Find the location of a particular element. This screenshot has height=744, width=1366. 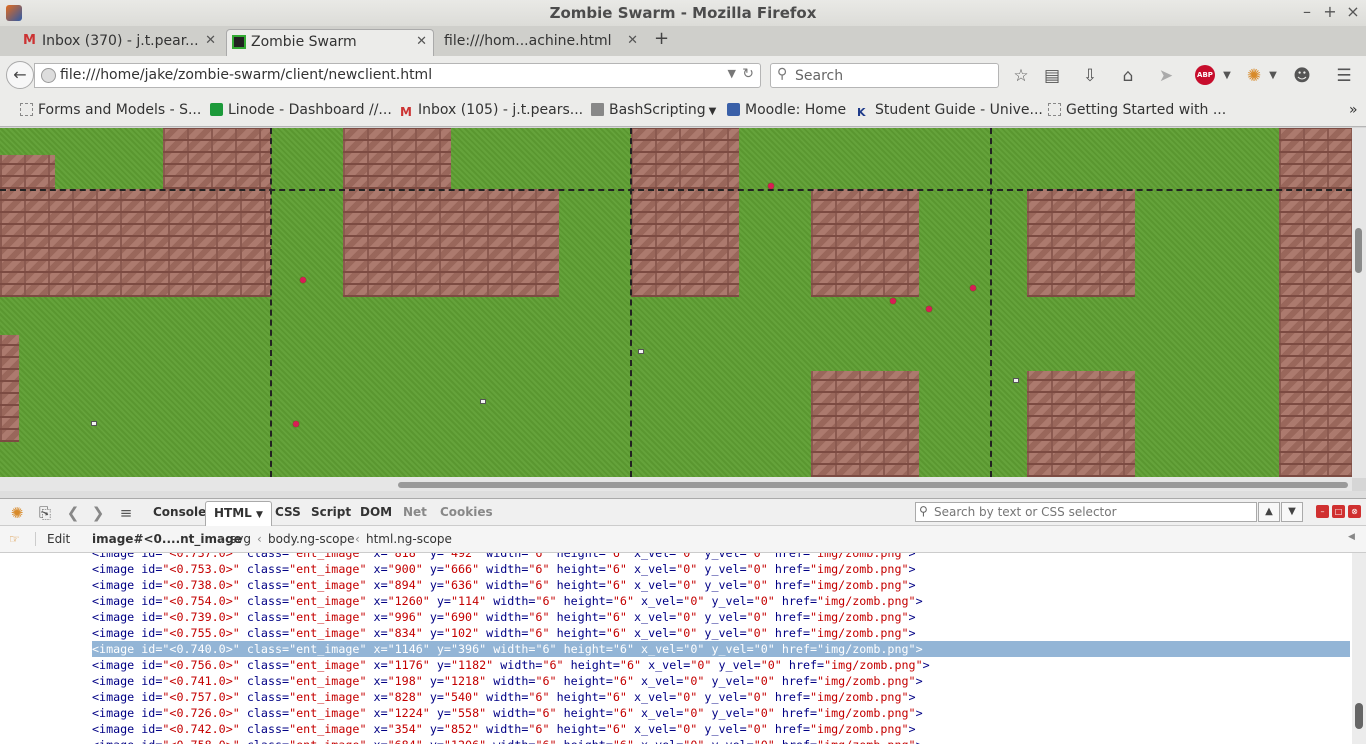

bookmark-star-icon: ☆ is located at coordinates (1021, 76).